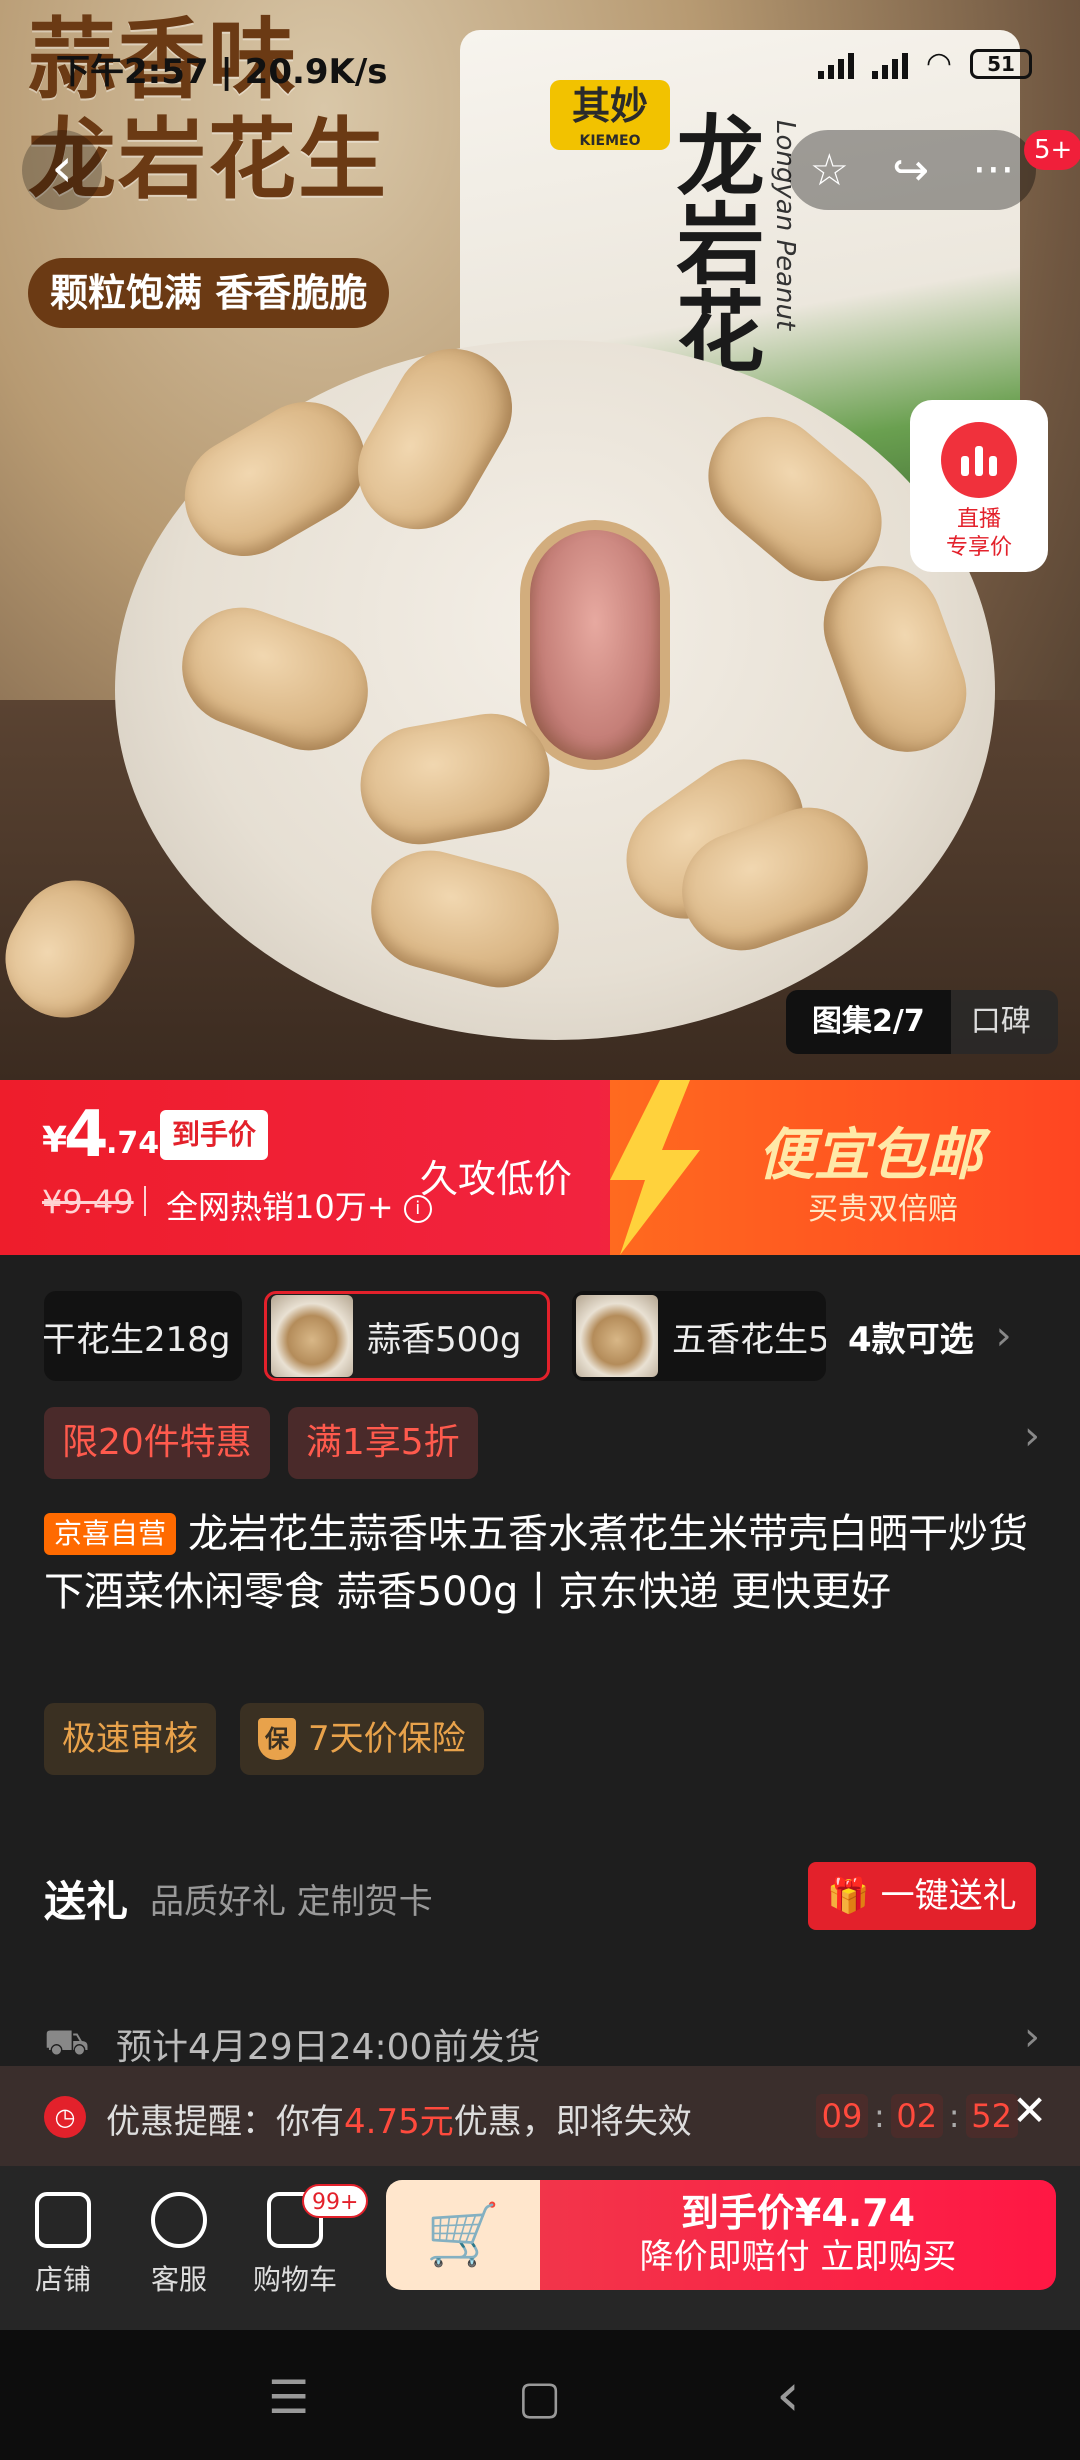 Image resolution: width=1080 pixels, height=2460 pixels. What do you see at coordinates (291, 1902) in the screenshot?
I see `gift-subtitle: 品质好礼 定制贺卡` at bounding box center [291, 1902].